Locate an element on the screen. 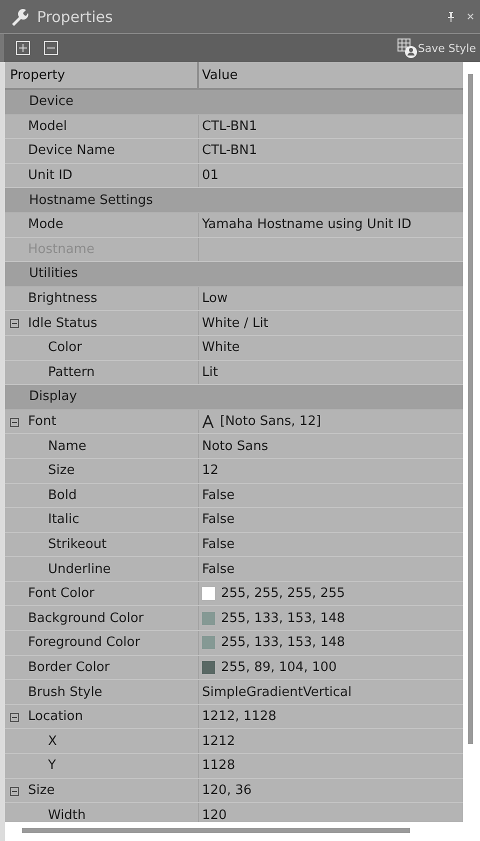 The height and width of the screenshot is (841, 480). property-name: Color is located at coordinates (65, 348).